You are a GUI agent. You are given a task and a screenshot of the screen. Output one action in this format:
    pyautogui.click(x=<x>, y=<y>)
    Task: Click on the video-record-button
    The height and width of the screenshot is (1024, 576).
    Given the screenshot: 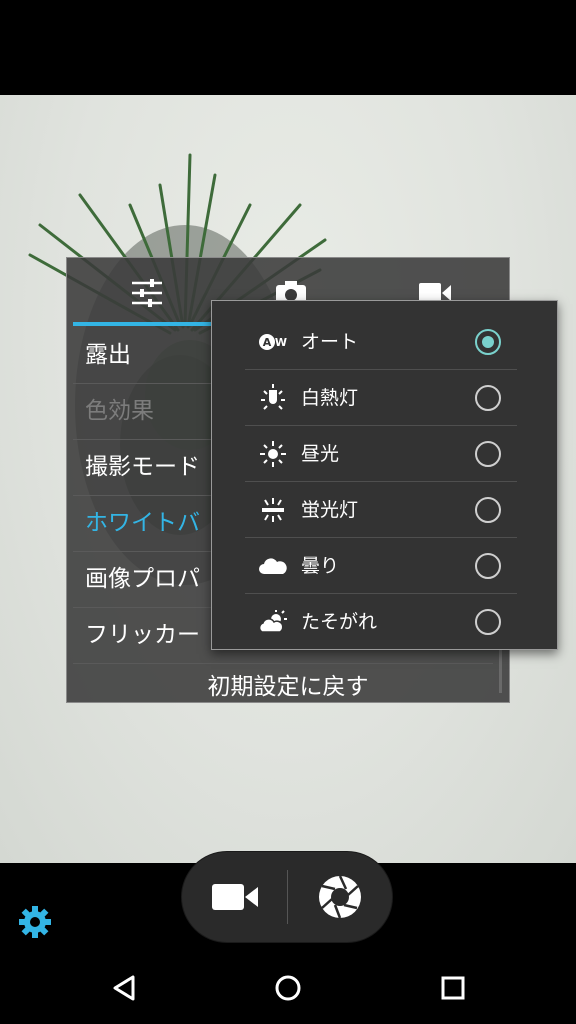 What is the action you would take?
    pyautogui.click(x=234, y=897)
    